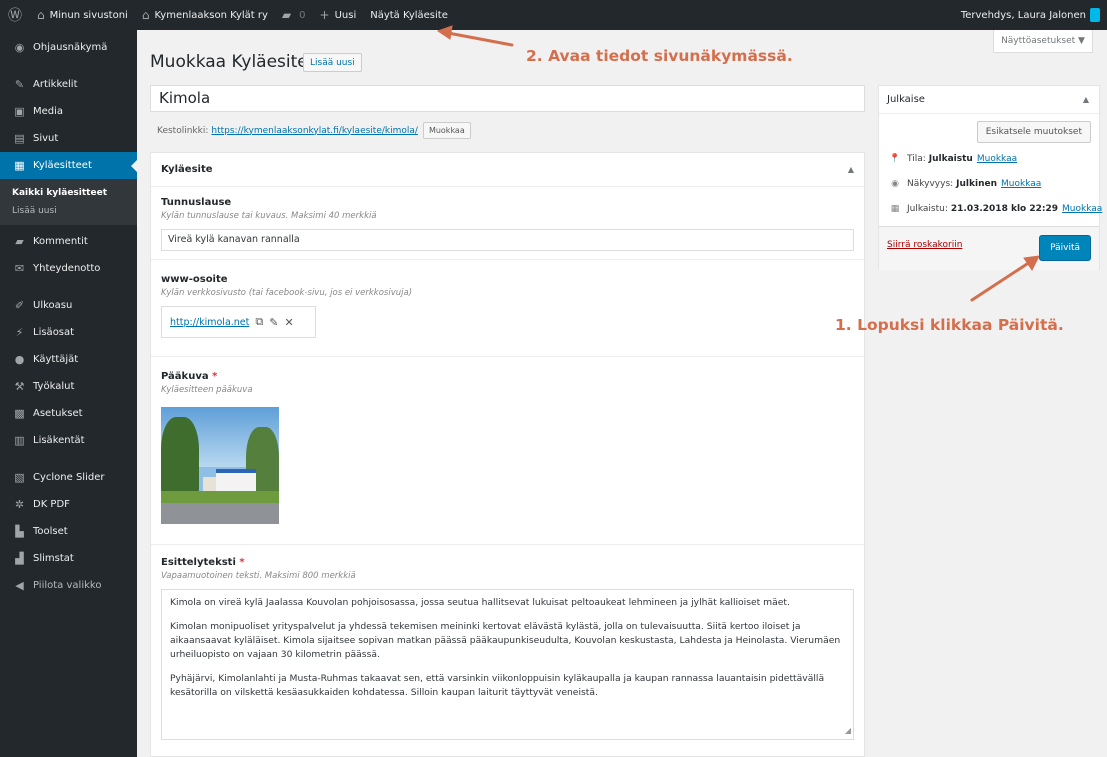 This screenshot has width=1107, height=757. Describe the element at coordinates (1095, 15) in the screenshot. I see `avatar` at that location.